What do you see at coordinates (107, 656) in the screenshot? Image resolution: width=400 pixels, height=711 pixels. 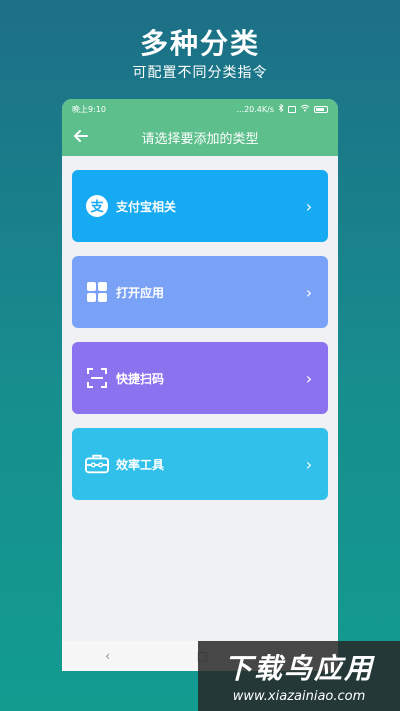 I see `nav-back-button: ‹` at bounding box center [107, 656].